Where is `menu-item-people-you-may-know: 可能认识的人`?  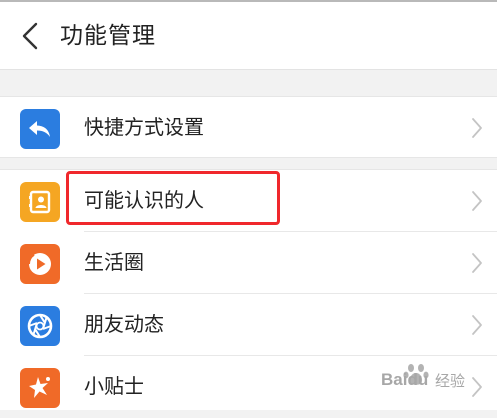
menu-item-people-you-may-know: 可能认识的人 is located at coordinates (248, 201).